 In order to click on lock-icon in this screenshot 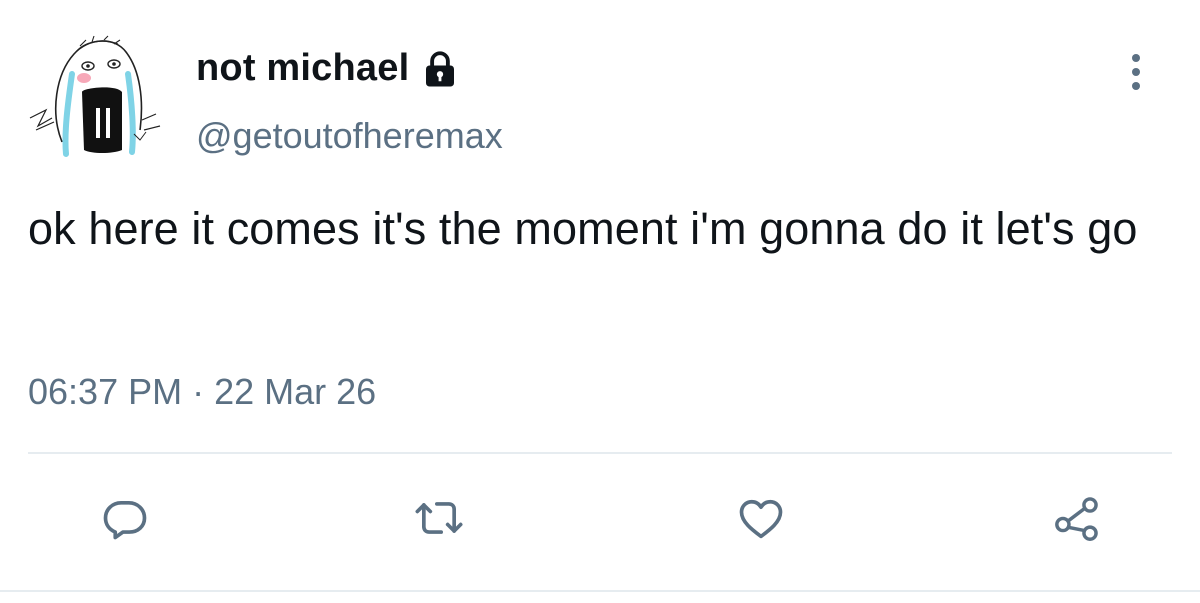, I will do `click(440, 69)`.